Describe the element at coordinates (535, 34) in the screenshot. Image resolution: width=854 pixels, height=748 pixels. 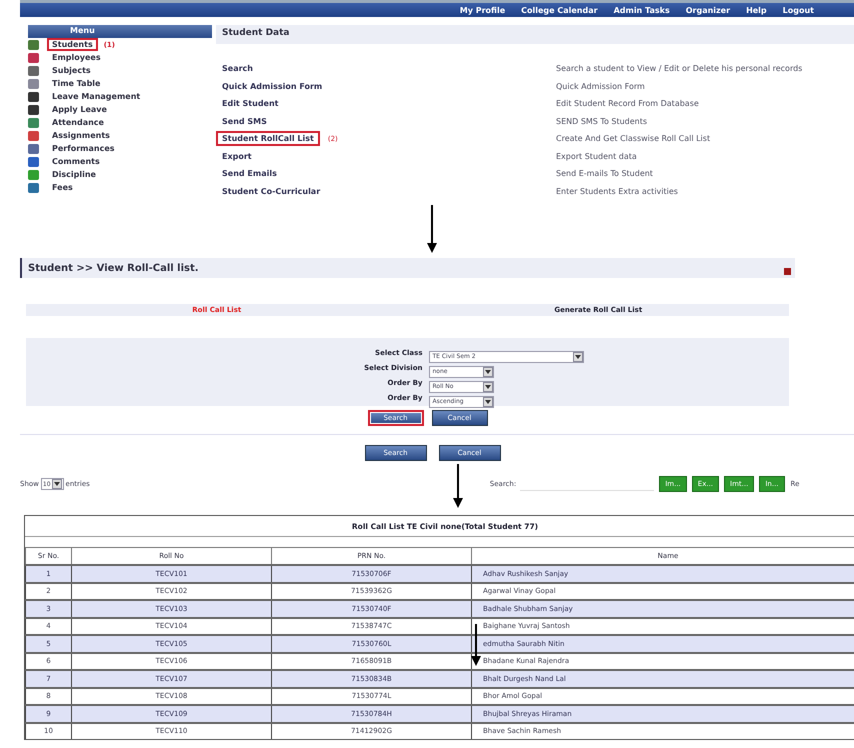
I see `section-title: Student Data` at that location.